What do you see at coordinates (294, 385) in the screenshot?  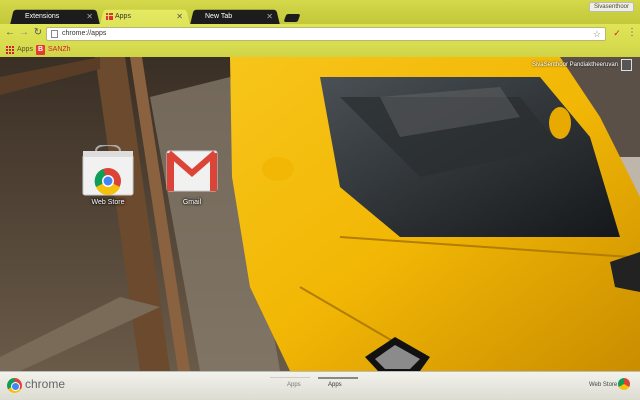 I see `page-switcher-apps: Apps` at bounding box center [294, 385].